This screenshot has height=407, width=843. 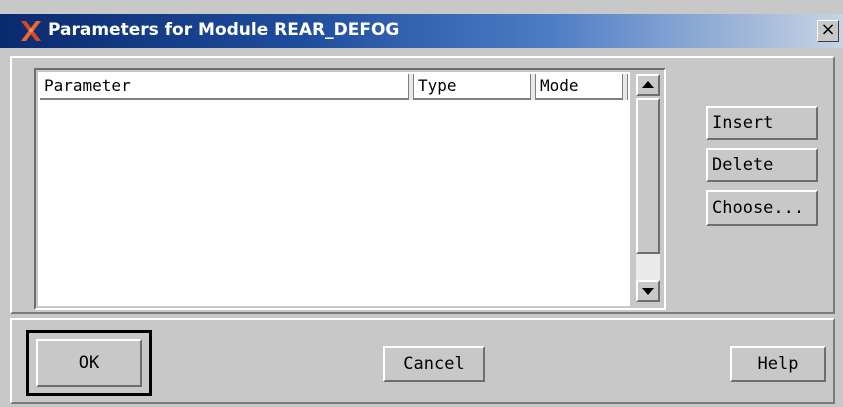 What do you see at coordinates (579, 87) in the screenshot?
I see `column-header-mode: Mode` at bounding box center [579, 87].